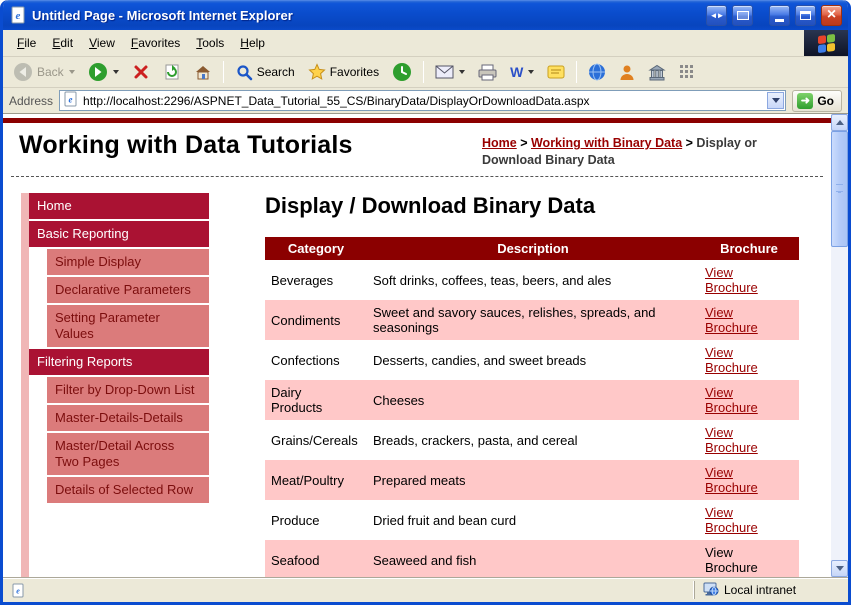 The image size is (851, 605). What do you see at coordinates (839, 122) in the screenshot?
I see `scroll-up-button` at bounding box center [839, 122].